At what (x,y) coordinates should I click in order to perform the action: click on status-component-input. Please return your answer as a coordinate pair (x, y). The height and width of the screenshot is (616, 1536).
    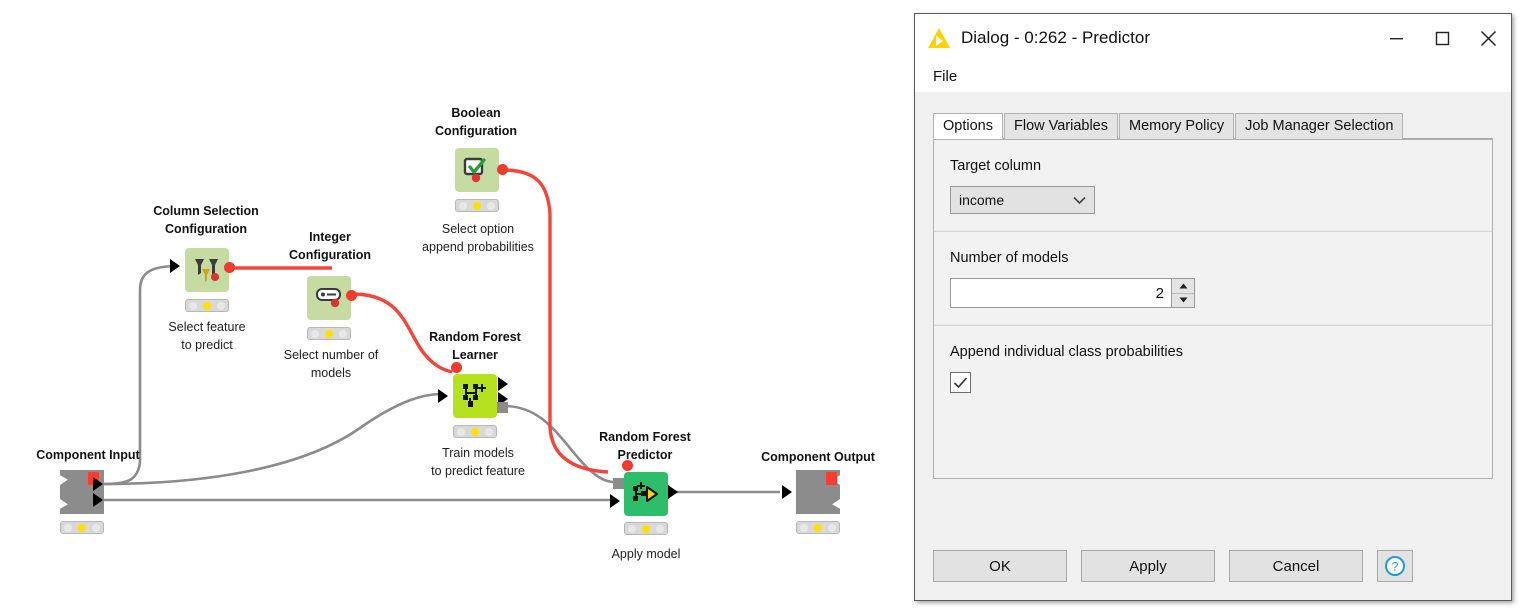
    Looking at the image, I should click on (82, 527).